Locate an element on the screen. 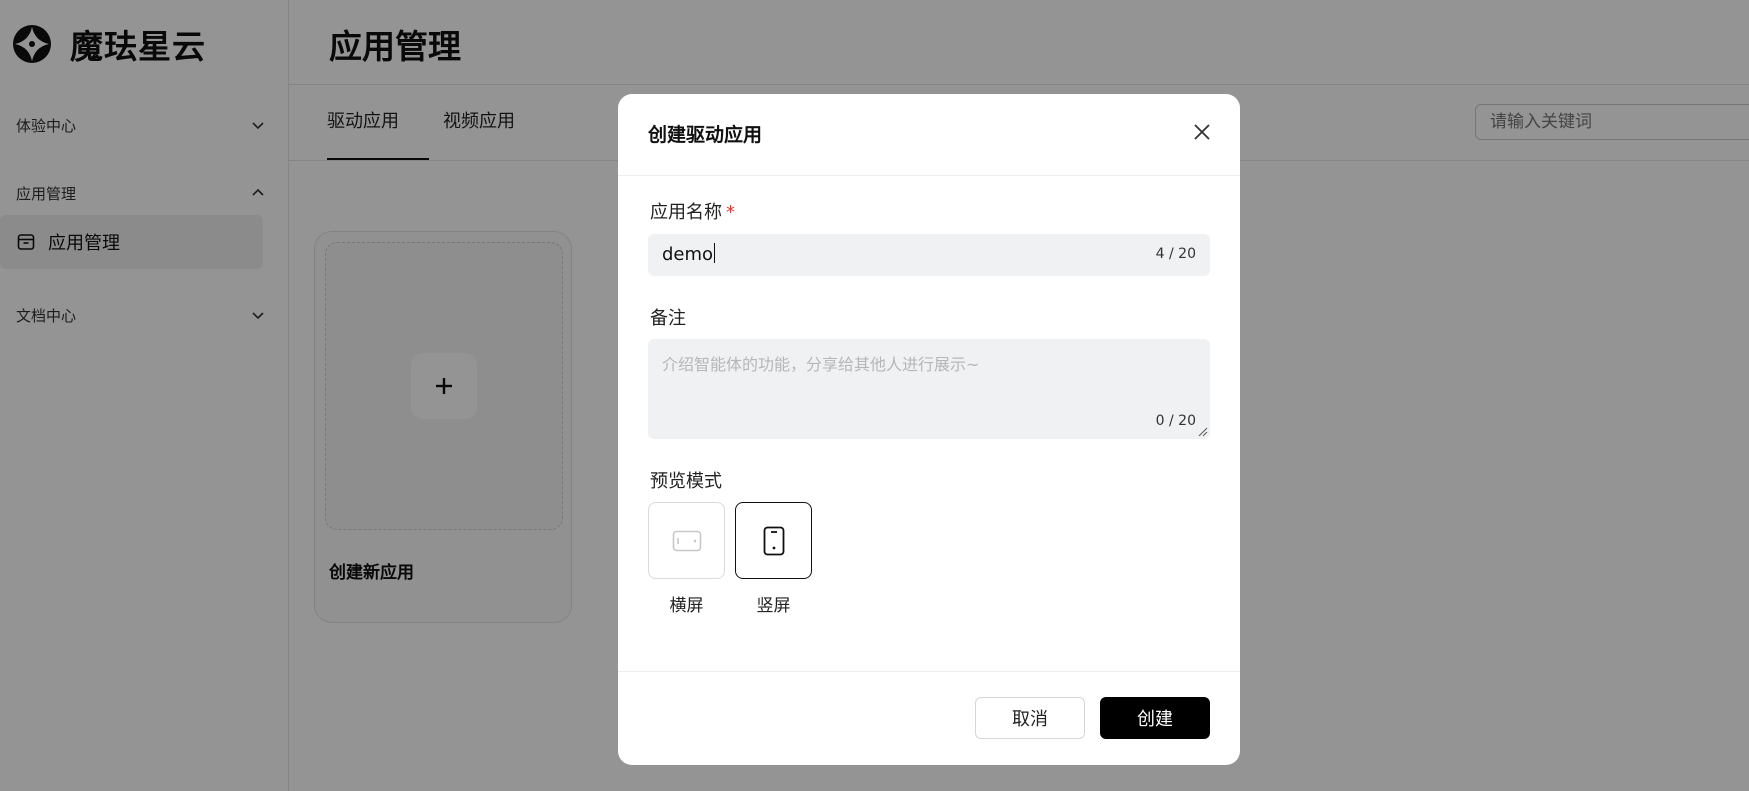  dialog-footer-divider is located at coordinates (929, 671).